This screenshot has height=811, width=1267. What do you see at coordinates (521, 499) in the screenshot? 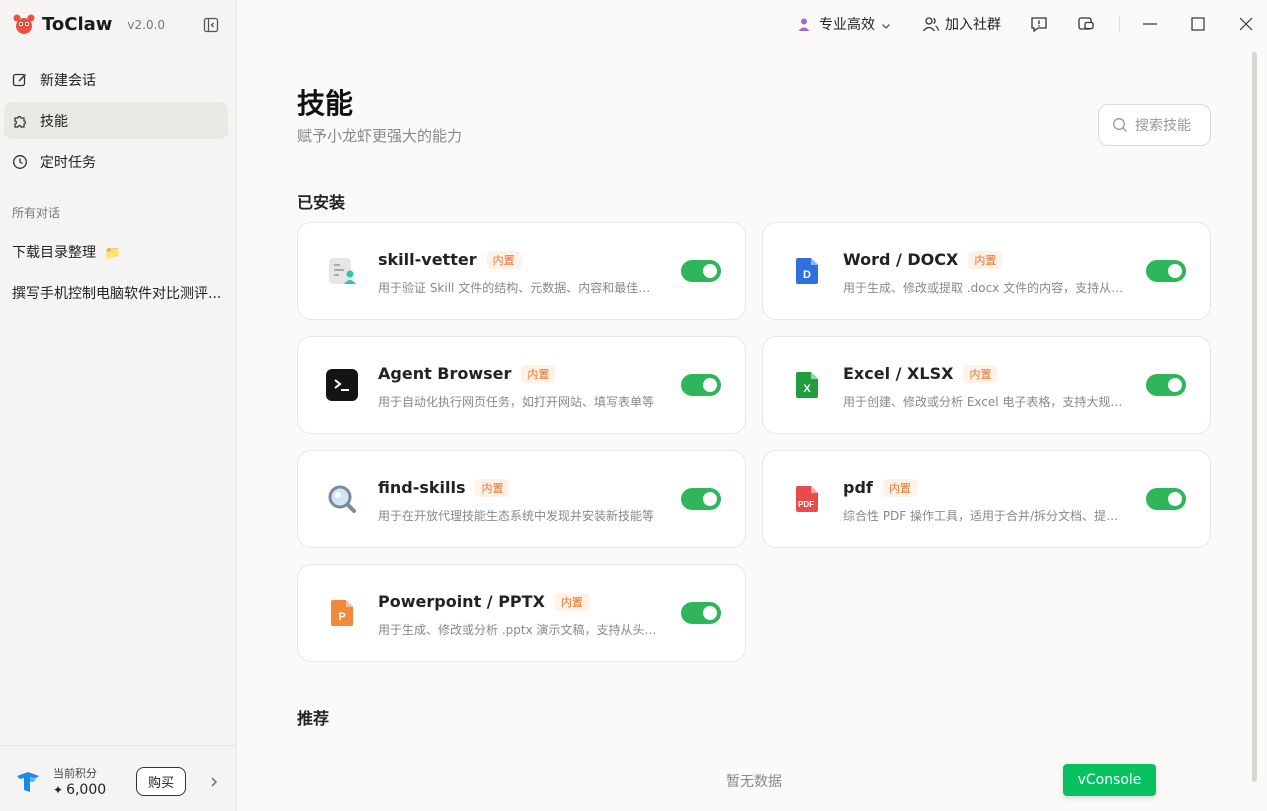
I see `skill-card: find-skills 内置 用于在开放代理技能生态系统中发现并安装新技能等` at bounding box center [521, 499].